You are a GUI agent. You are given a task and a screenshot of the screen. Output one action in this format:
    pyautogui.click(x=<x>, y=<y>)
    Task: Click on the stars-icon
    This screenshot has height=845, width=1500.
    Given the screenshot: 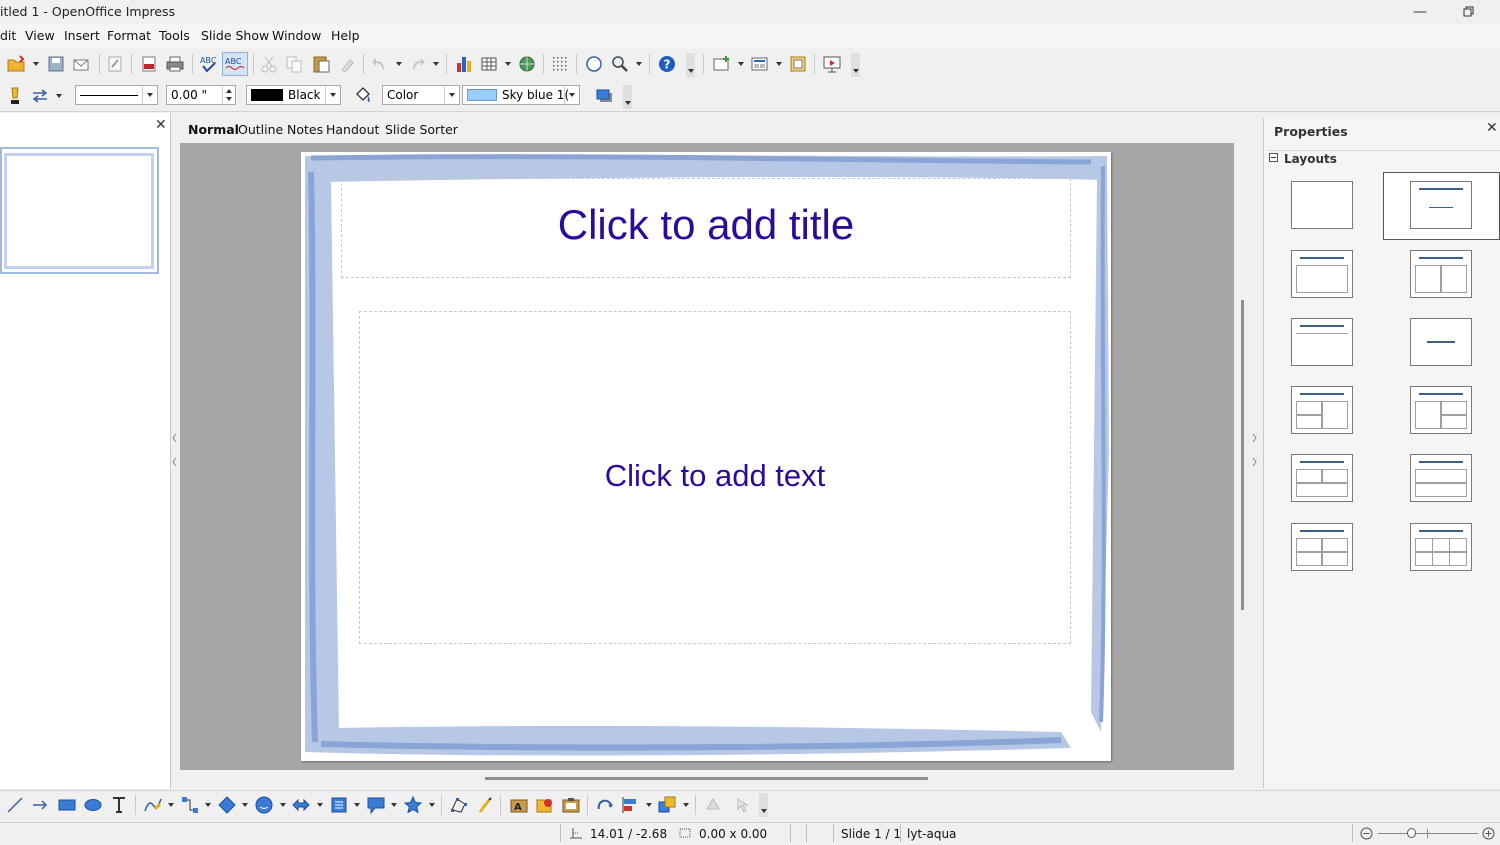 What is the action you would take?
    pyautogui.click(x=413, y=805)
    